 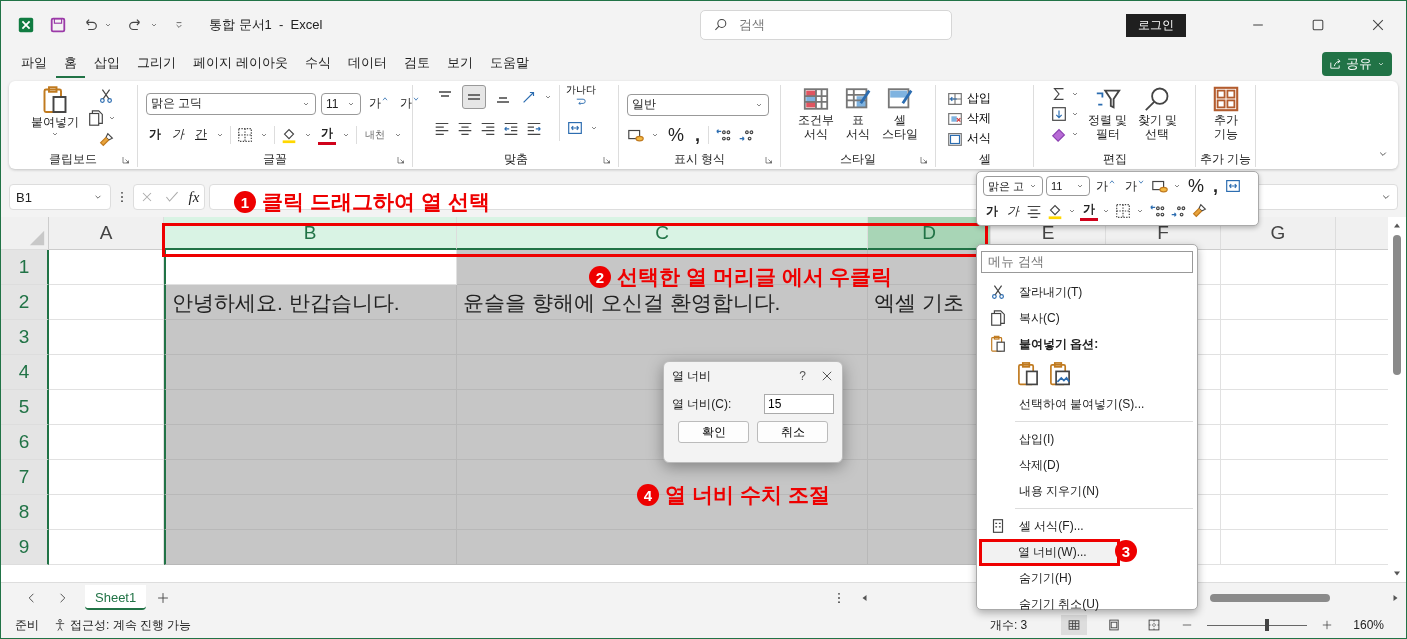 What do you see at coordinates (816, 113) in the screenshot?
I see `style-button: 조건부 서식` at bounding box center [816, 113].